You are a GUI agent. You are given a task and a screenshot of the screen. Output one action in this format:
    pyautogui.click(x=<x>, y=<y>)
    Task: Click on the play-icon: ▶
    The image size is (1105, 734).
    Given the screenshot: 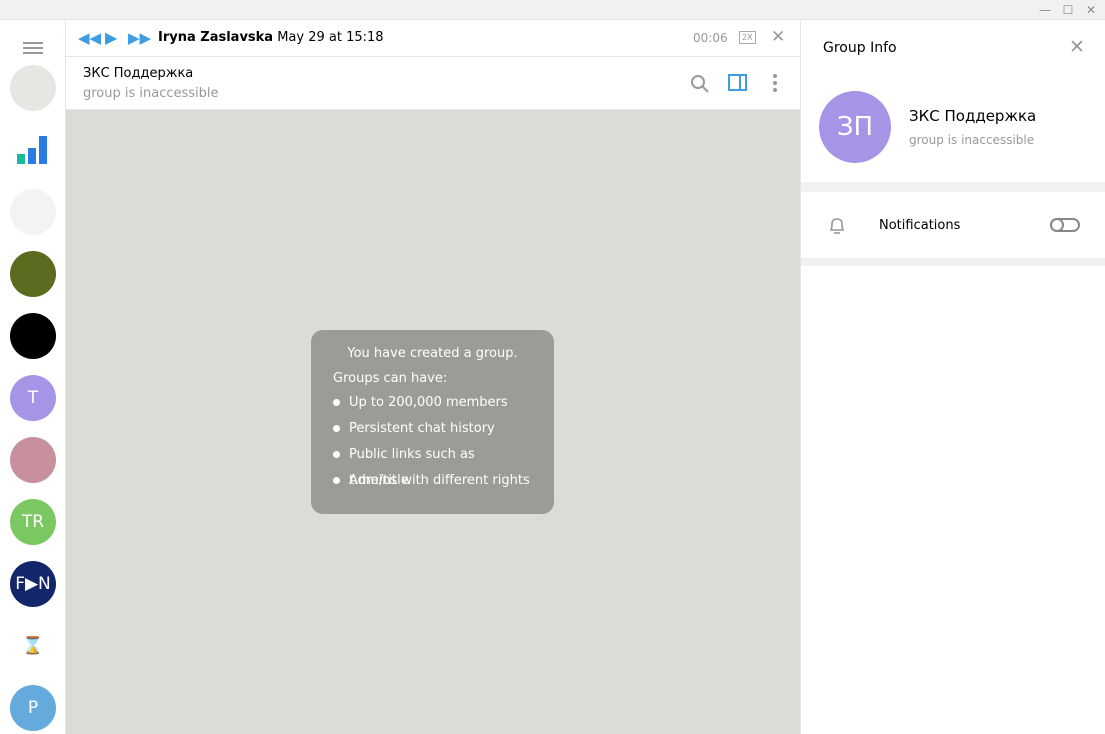 What is the action you would take?
    pyautogui.click(x=111, y=37)
    